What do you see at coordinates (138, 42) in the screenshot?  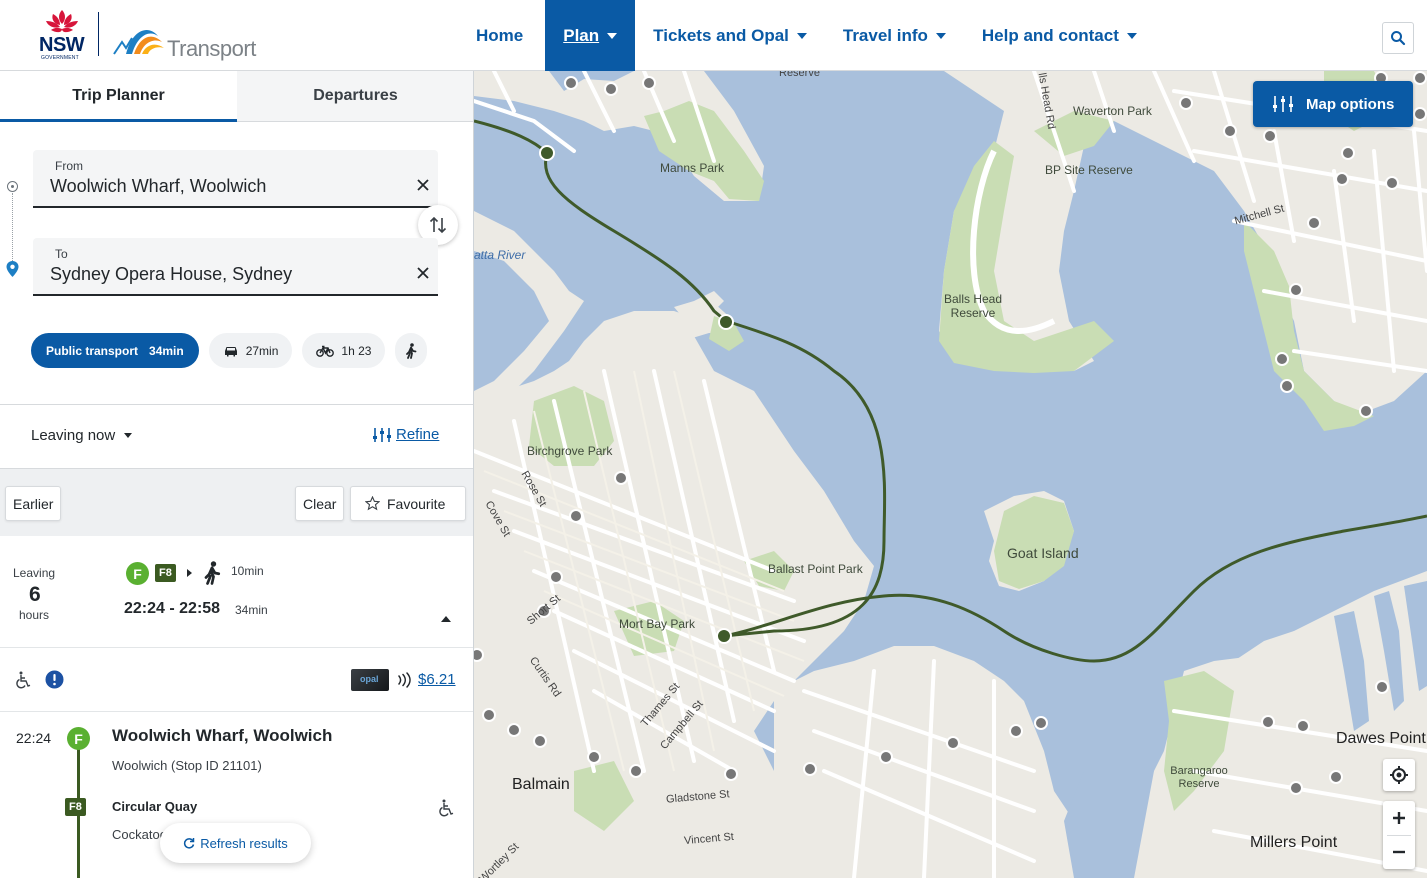 I see `transport-swoosh-icon` at bounding box center [138, 42].